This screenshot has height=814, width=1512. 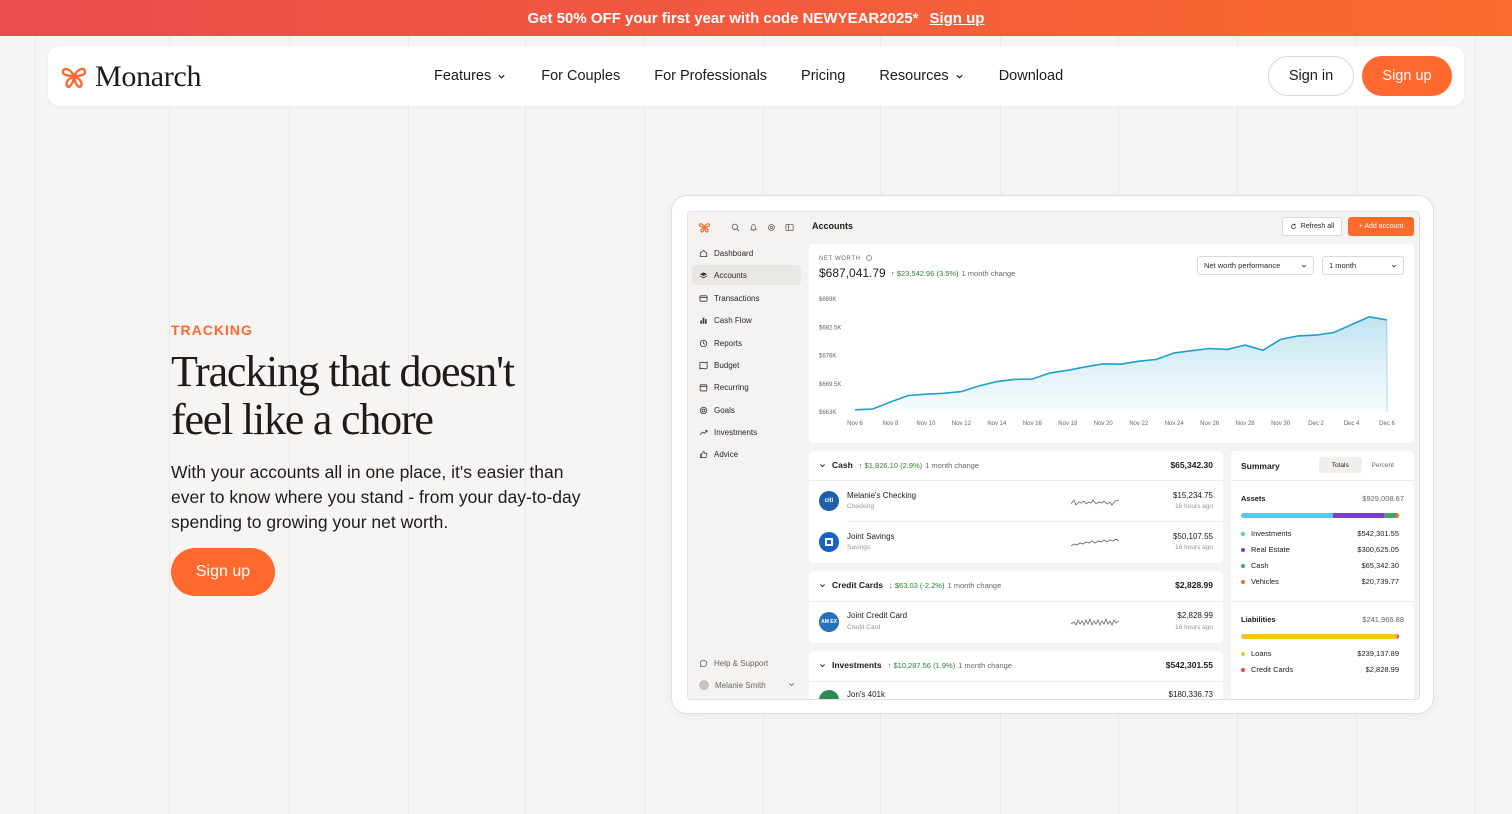 I want to click on liabilities-bar, so click(x=1320, y=636).